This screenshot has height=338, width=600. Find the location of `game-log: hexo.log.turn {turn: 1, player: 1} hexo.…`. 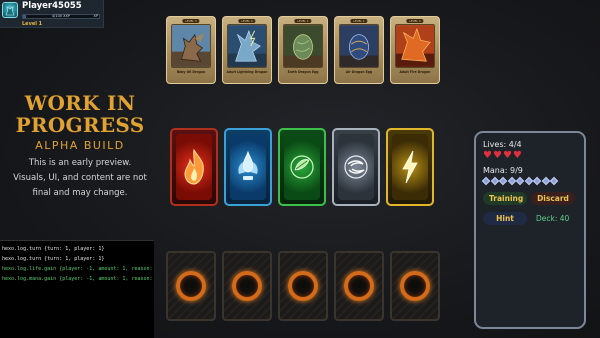

game-log: hexo.log.turn {turn: 1, player: 1} hexo.… is located at coordinates (77, 289).